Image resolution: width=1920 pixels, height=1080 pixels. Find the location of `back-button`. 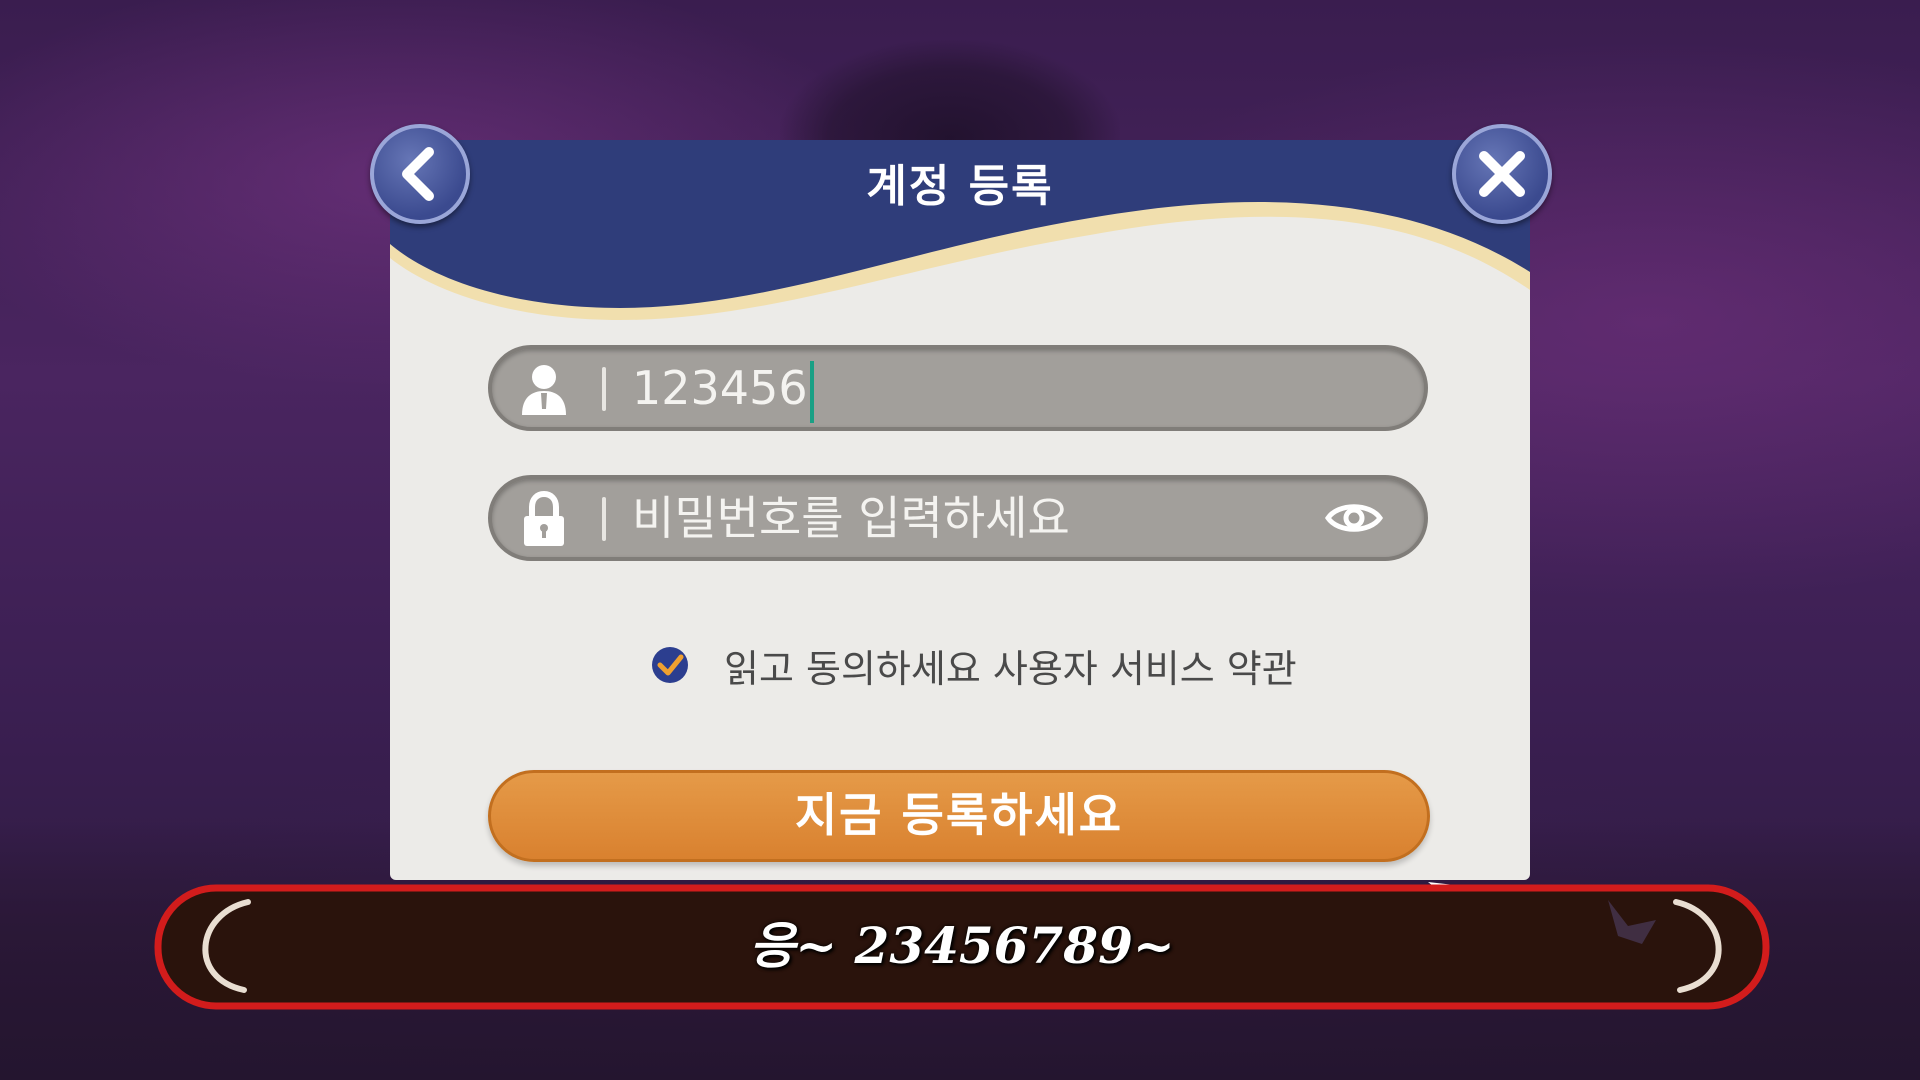

back-button is located at coordinates (420, 174).